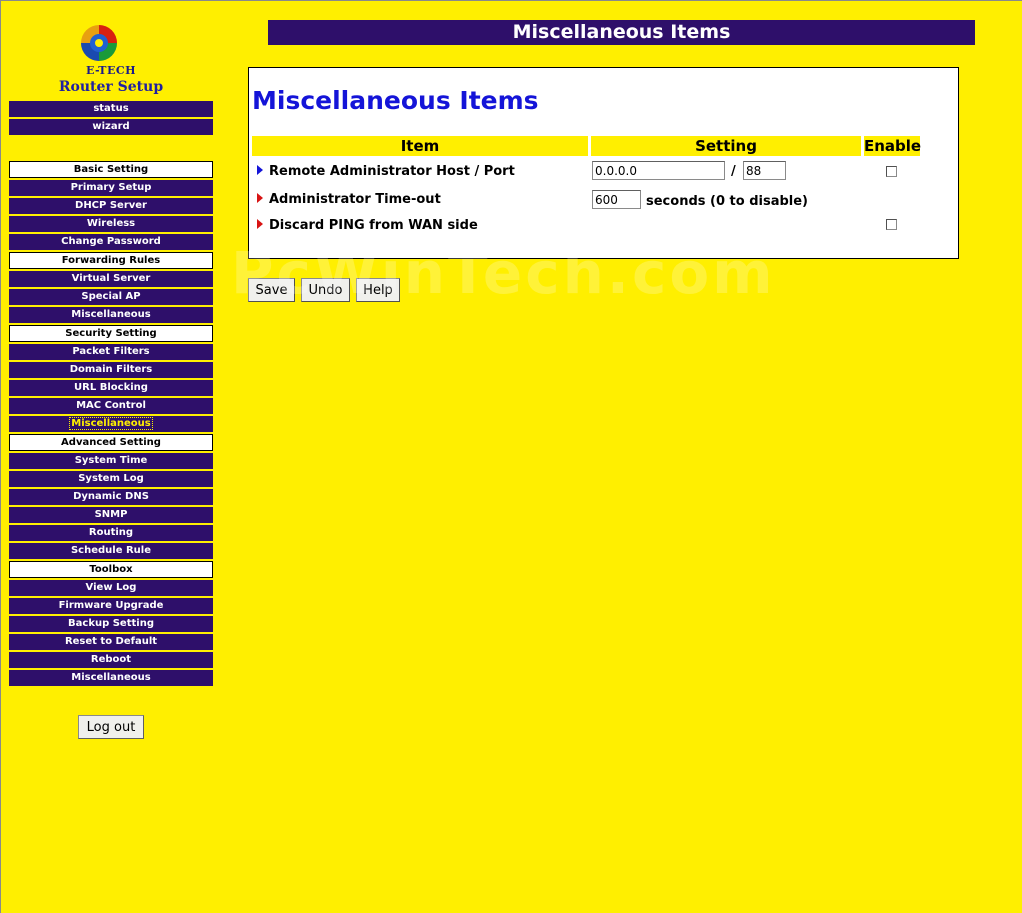 Image resolution: width=1022 pixels, height=913 pixels. What do you see at coordinates (355, 199) in the screenshot?
I see `row-admin-timeout-label: Administrator Time-out` at bounding box center [355, 199].